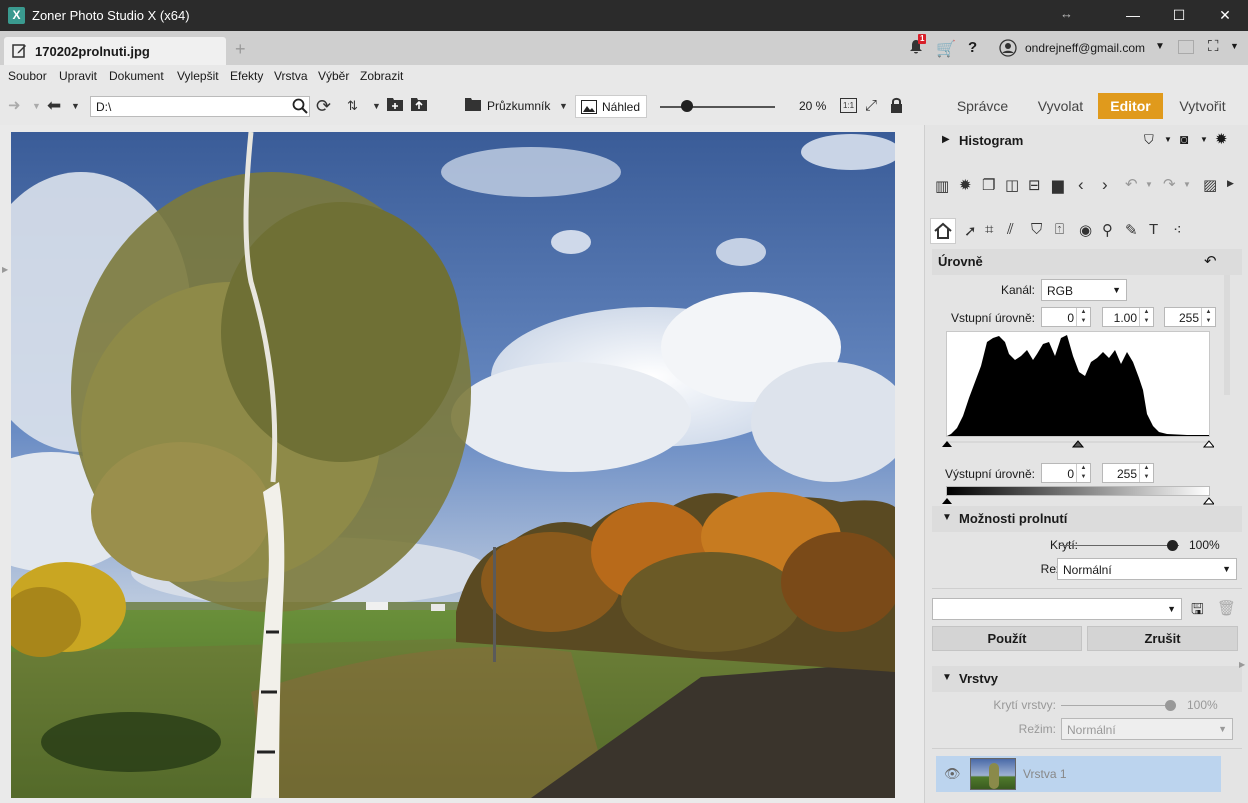 This screenshot has height=803, width=1248. I want to click on tab-vyvolat: Vyvolat, so click(1060, 106).